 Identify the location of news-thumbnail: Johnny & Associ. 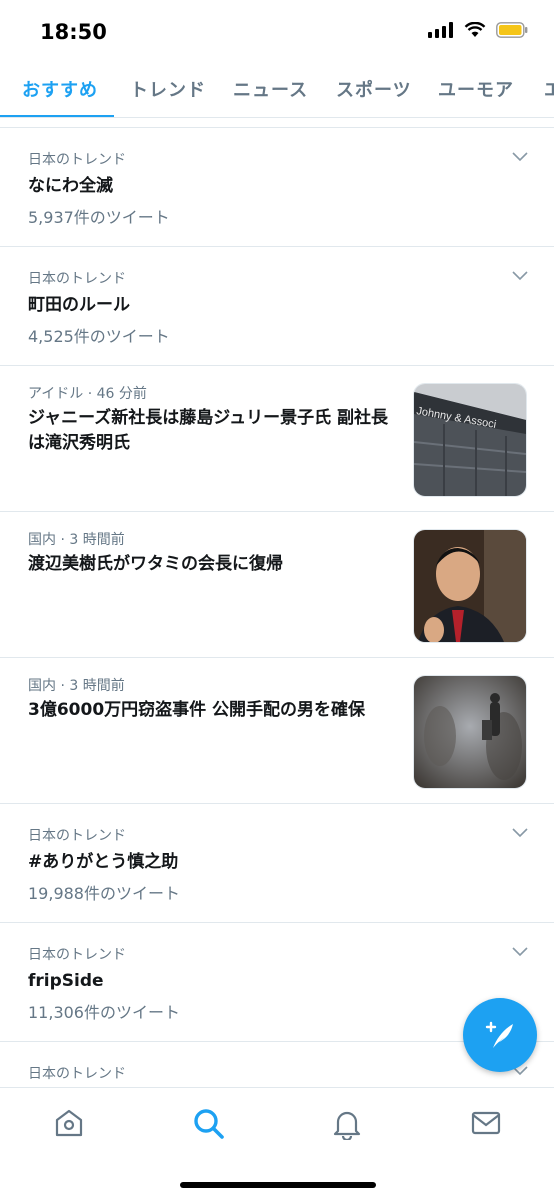
(470, 440).